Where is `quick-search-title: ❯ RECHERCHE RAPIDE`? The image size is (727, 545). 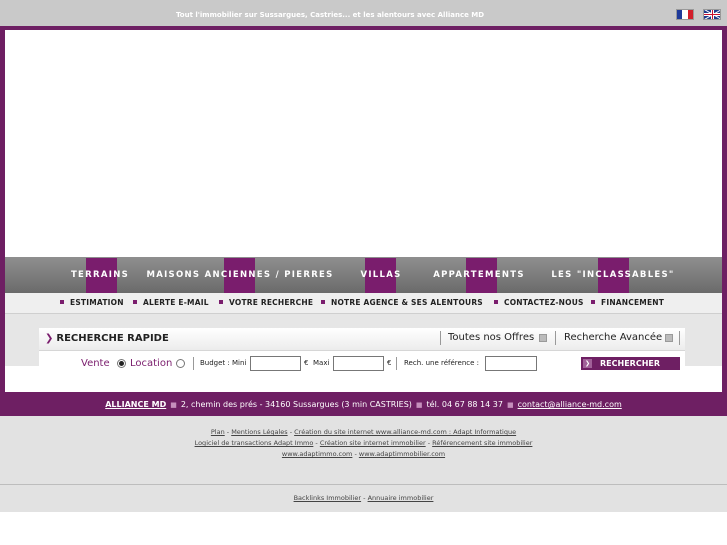 quick-search-title: ❯ RECHERCHE RAPIDE is located at coordinates (107, 338).